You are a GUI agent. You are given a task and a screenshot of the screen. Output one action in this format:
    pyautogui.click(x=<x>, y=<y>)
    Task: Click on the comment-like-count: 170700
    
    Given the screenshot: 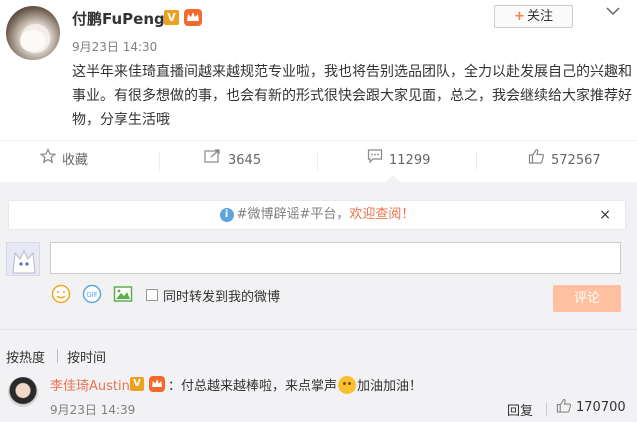 What is the action you would take?
    pyautogui.click(x=601, y=407)
    